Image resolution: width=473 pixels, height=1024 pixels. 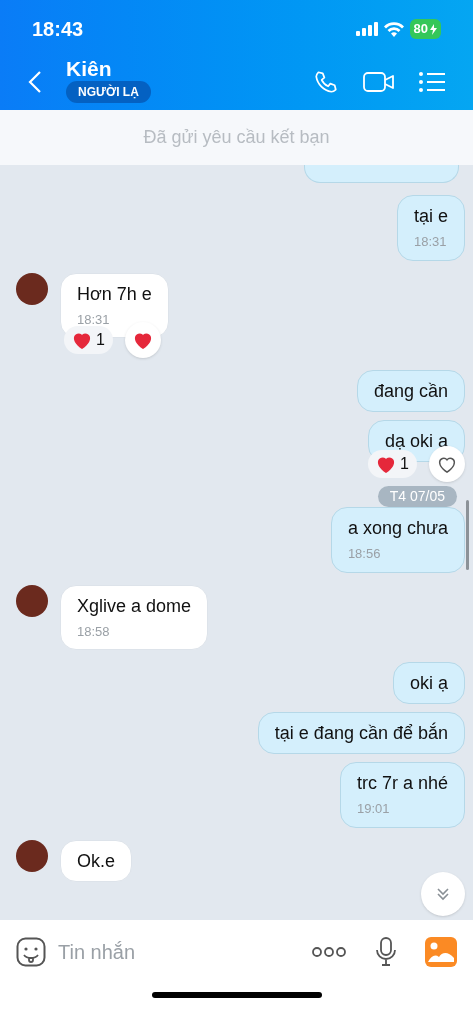 What do you see at coordinates (430, 216) in the screenshot?
I see `message-text: tại e` at bounding box center [430, 216].